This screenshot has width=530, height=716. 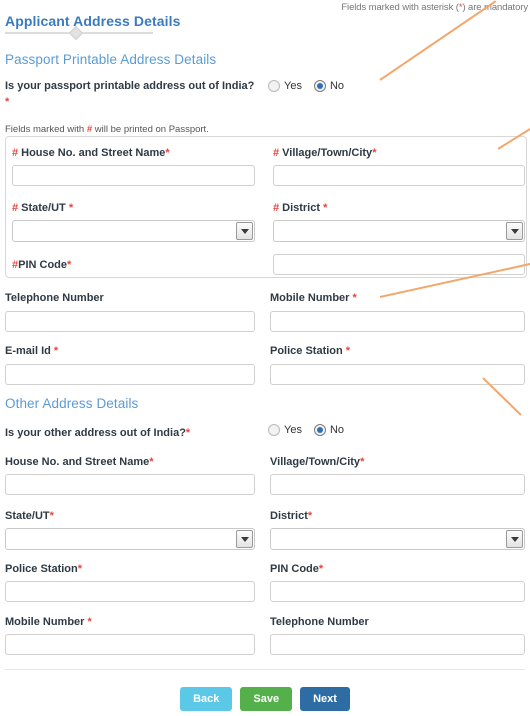 I want to click on other-out-of-india-question-text: Is your other address out of India?, so click(x=95, y=433).